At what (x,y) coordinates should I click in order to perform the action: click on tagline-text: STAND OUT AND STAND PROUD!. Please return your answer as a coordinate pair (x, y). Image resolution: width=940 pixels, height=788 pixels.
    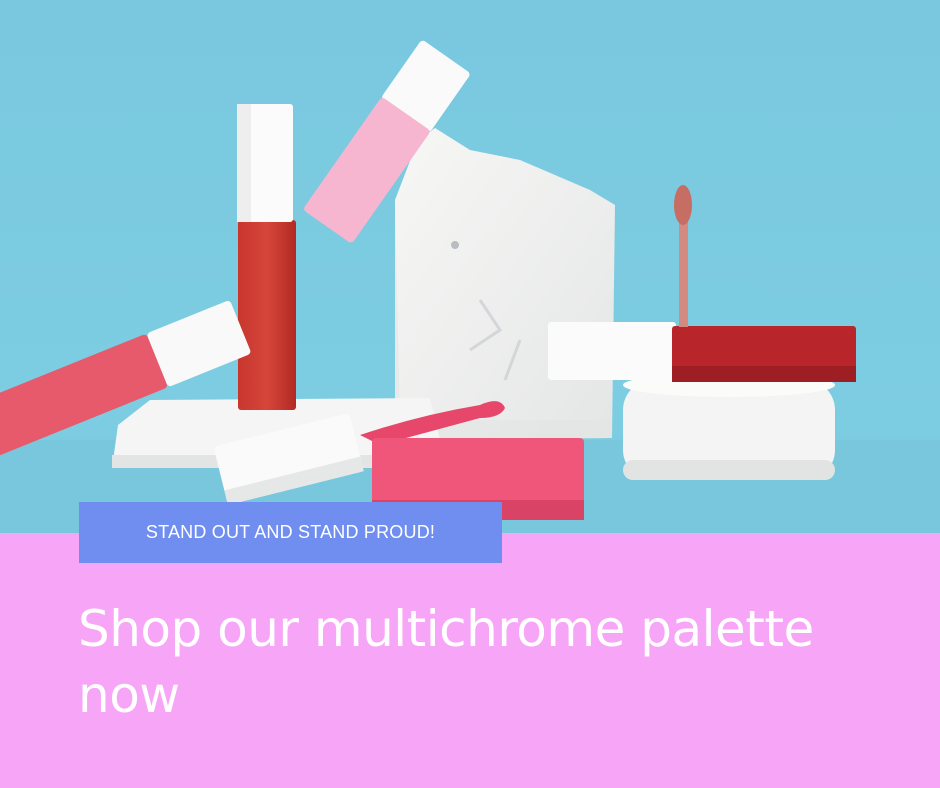
    Looking at the image, I should click on (290, 532).